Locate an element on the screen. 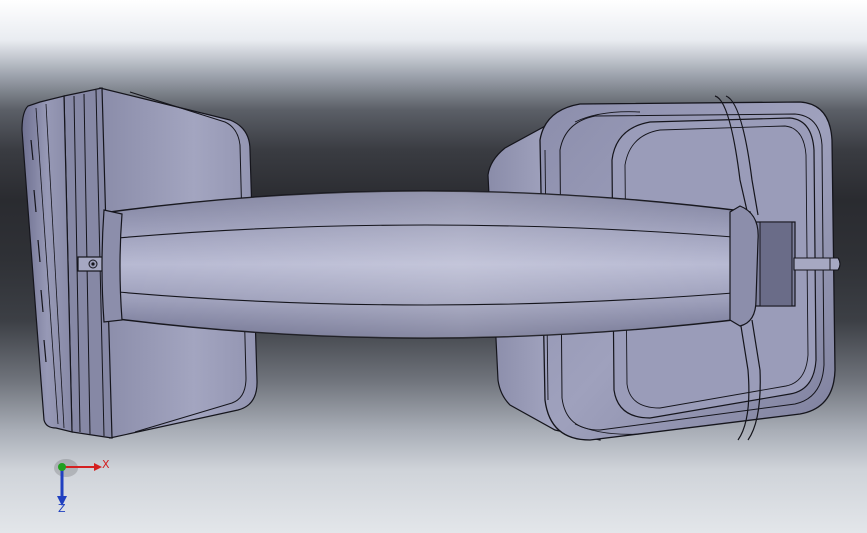  z-axis-label: Z is located at coordinates (62, 508).